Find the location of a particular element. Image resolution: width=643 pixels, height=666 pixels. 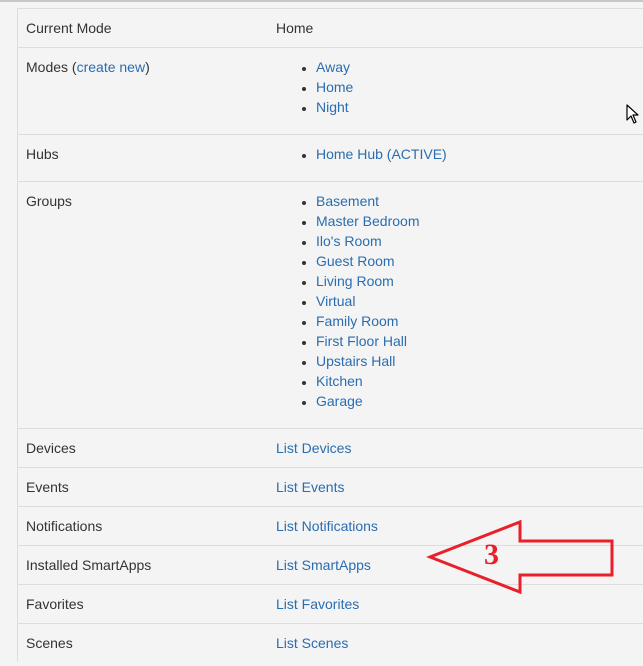

row-label: Hubs is located at coordinates (142, 158).